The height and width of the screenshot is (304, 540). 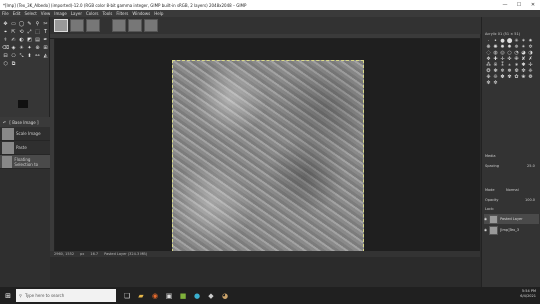 What do you see at coordinates (530, 200) in the screenshot?
I see `opacity-value: 100.0` at bounding box center [530, 200].